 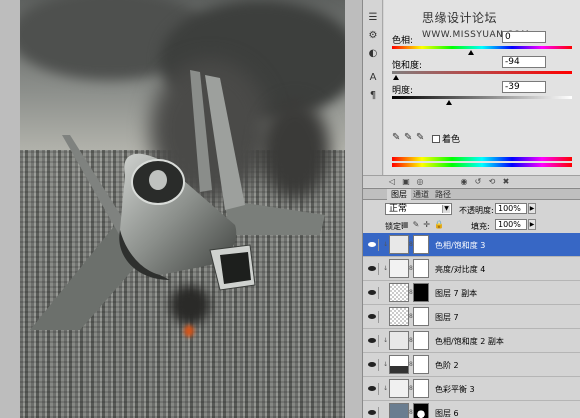 I want to click on eyedropper-plus-icon: ✎, so click(x=409, y=138).